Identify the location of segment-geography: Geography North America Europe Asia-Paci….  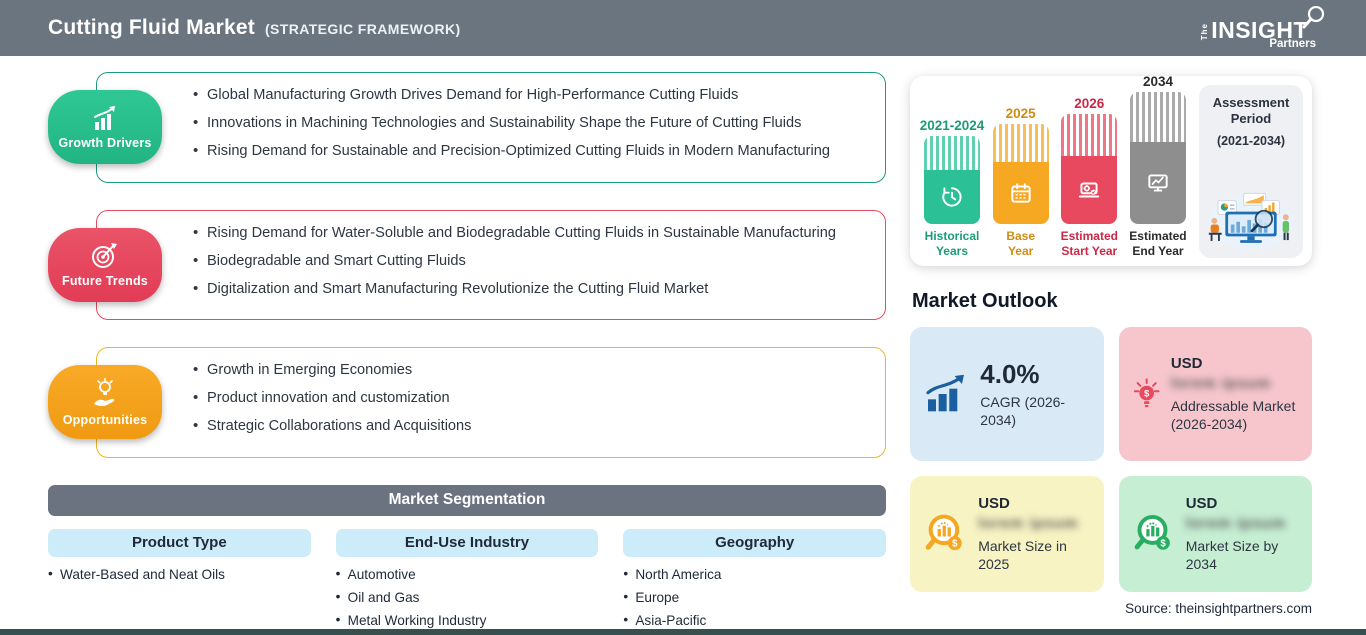
(754, 581).